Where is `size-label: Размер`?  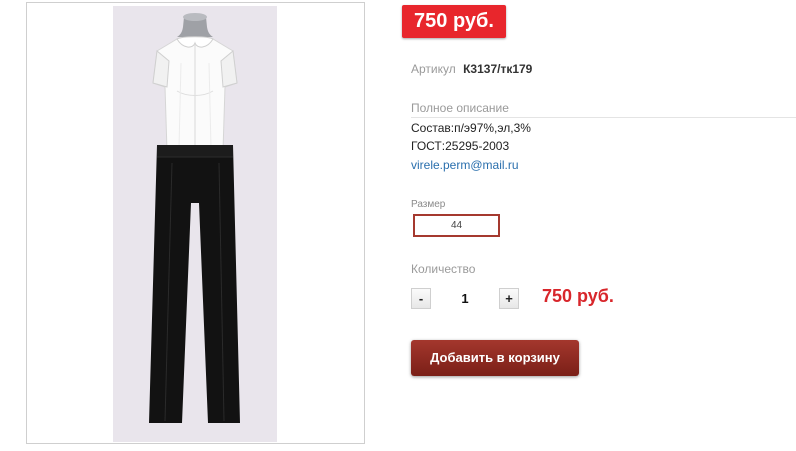
size-label: Размер is located at coordinates (428, 204).